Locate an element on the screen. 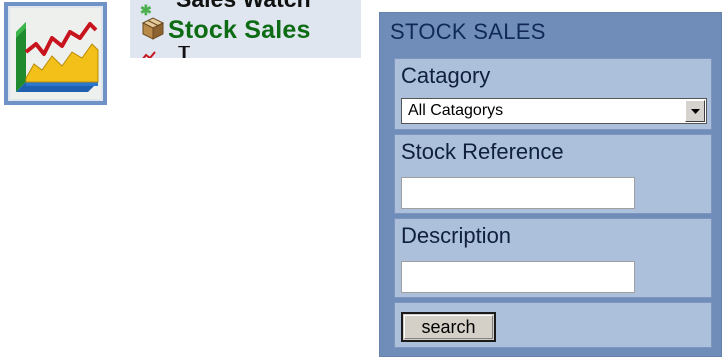 This screenshot has width=726, height=359. catagory-label: Catagory is located at coordinates (446, 75).